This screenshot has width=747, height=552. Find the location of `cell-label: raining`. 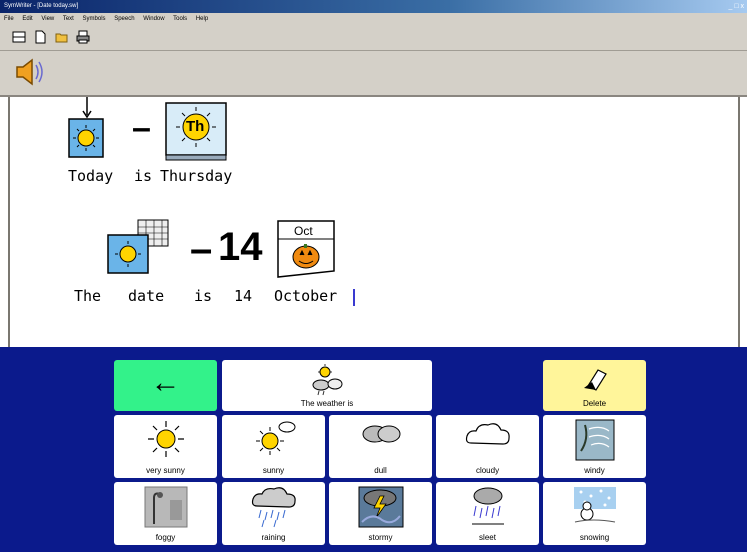

cell-label: raining is located at coordinates (273, 537).